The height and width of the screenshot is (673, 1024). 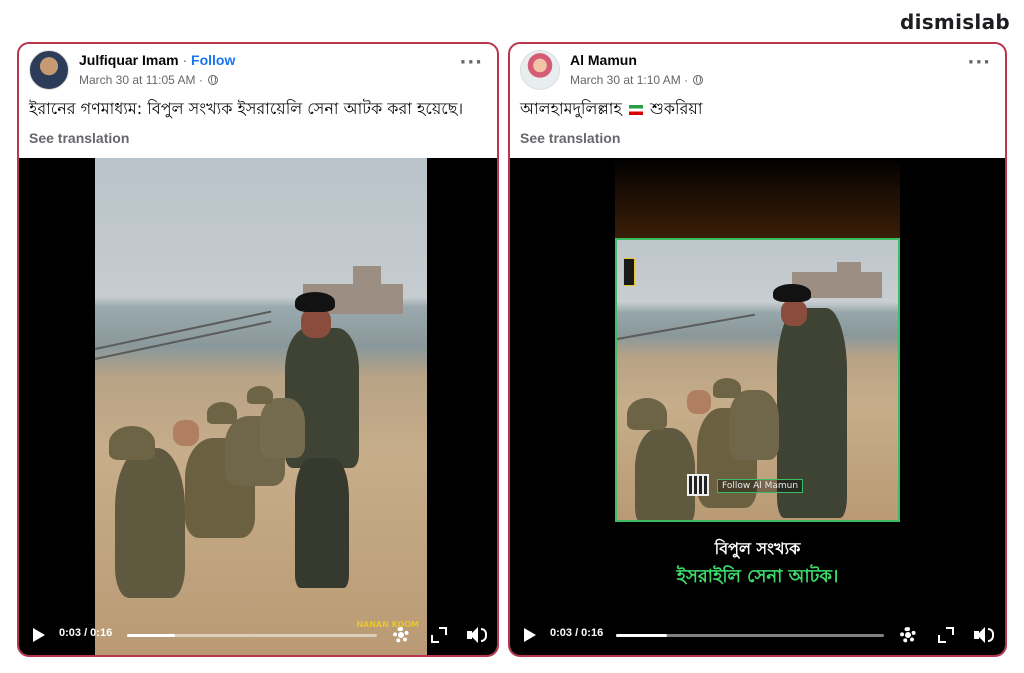 I want to click on timestamp: March 30 at 11:05 AM, so click(x=137, y=80).